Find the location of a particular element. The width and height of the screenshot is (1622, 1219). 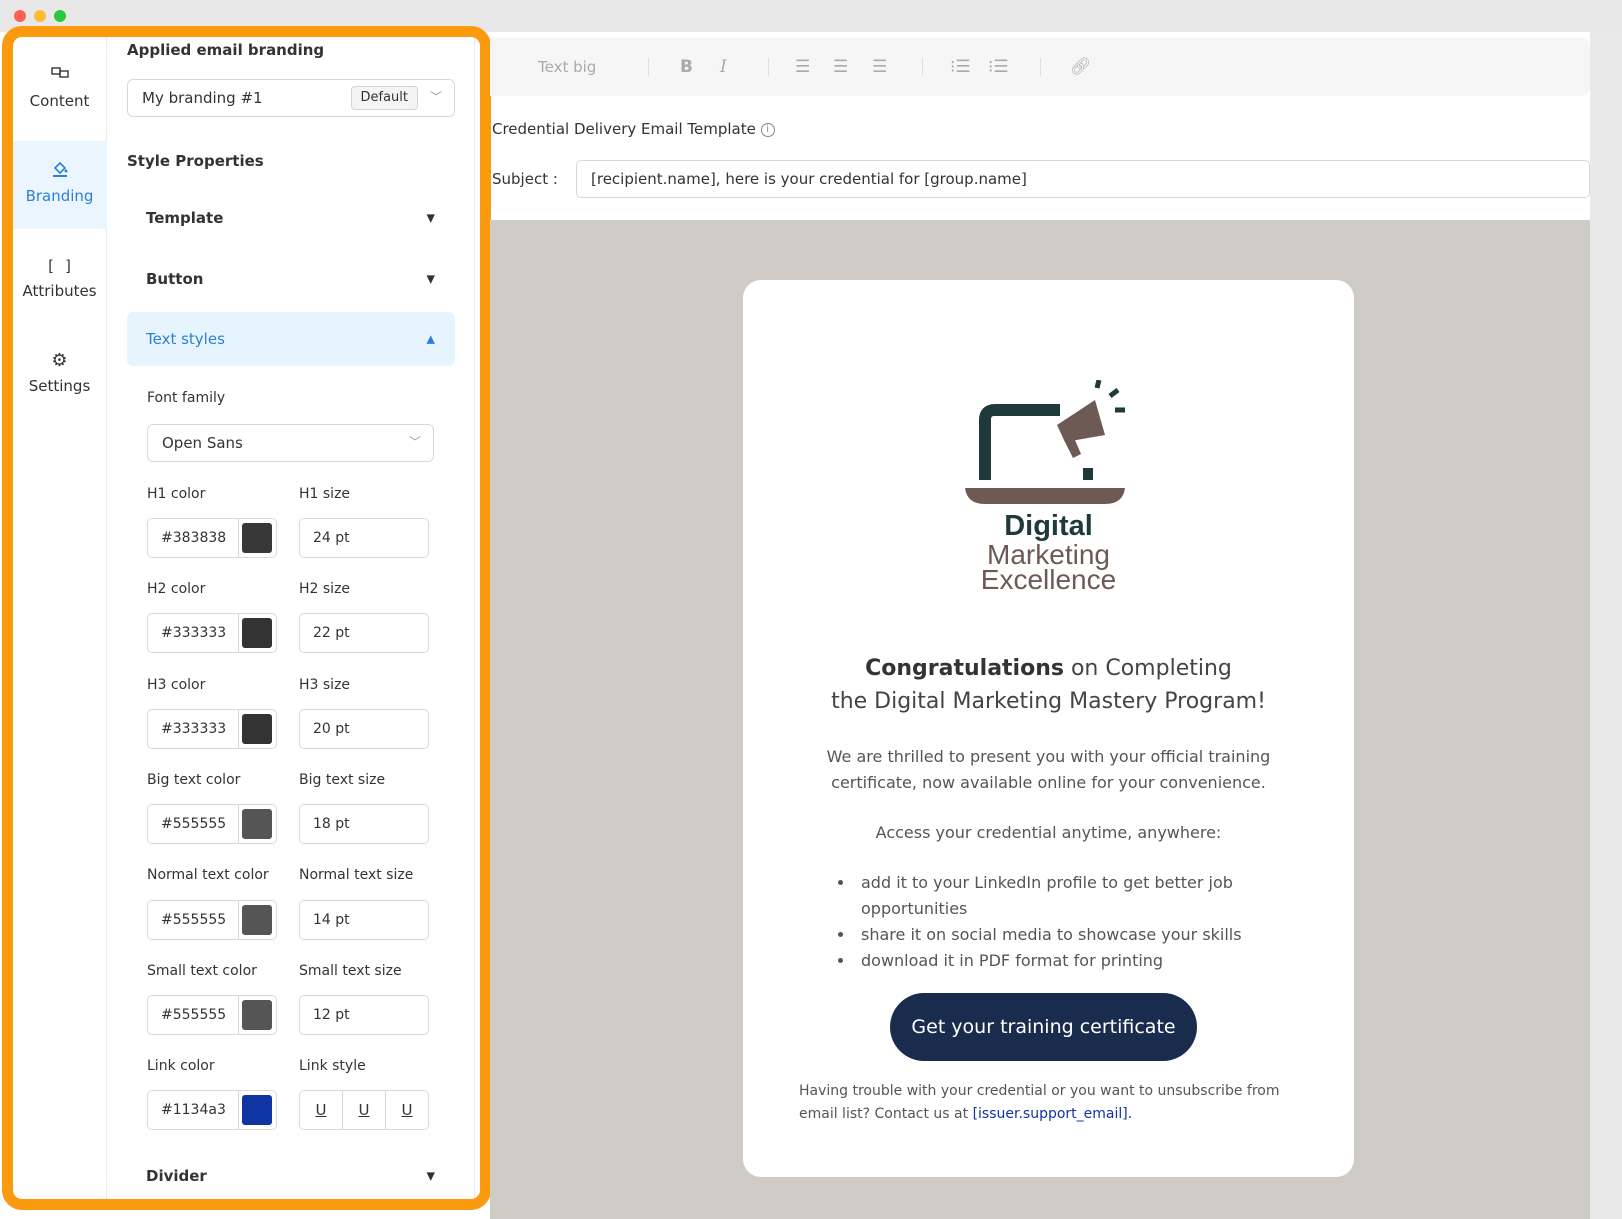

title-bar is located at coordinates (811, 16).